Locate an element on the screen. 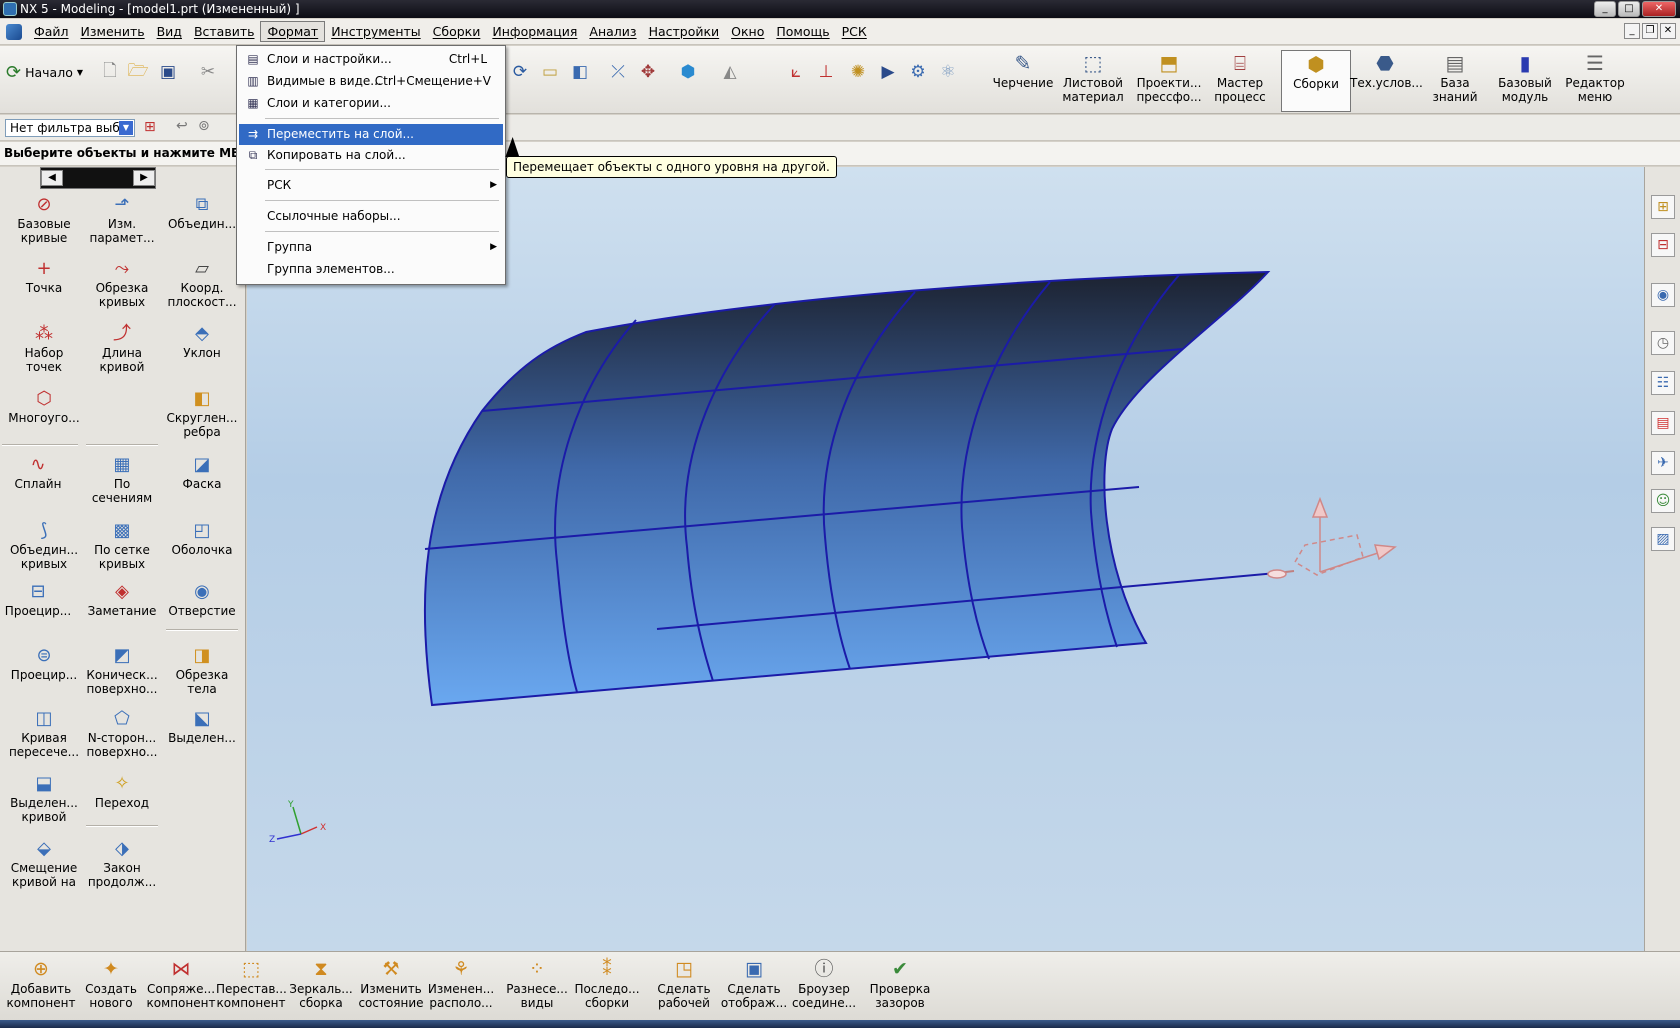 The height and width of the screenshot is (1028, 1680). app-assemblies-button: ⬢ Сборки is located at coordinates (1316, 81).